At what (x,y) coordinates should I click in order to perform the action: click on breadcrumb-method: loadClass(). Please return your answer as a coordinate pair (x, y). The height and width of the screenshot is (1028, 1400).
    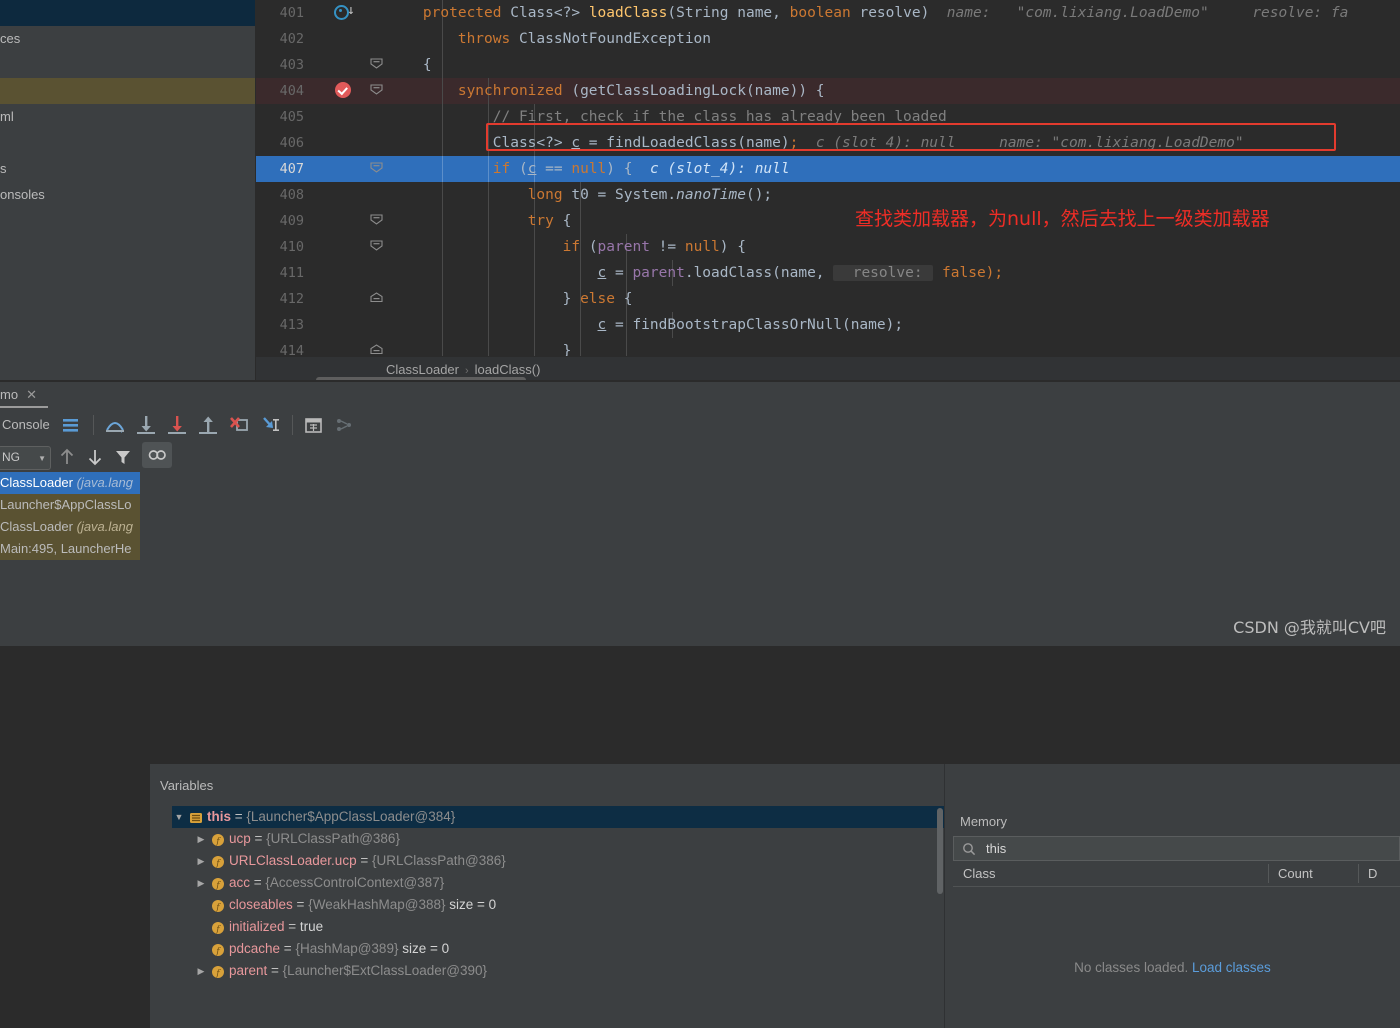
    Looking at the image, I should click on (508, 369).